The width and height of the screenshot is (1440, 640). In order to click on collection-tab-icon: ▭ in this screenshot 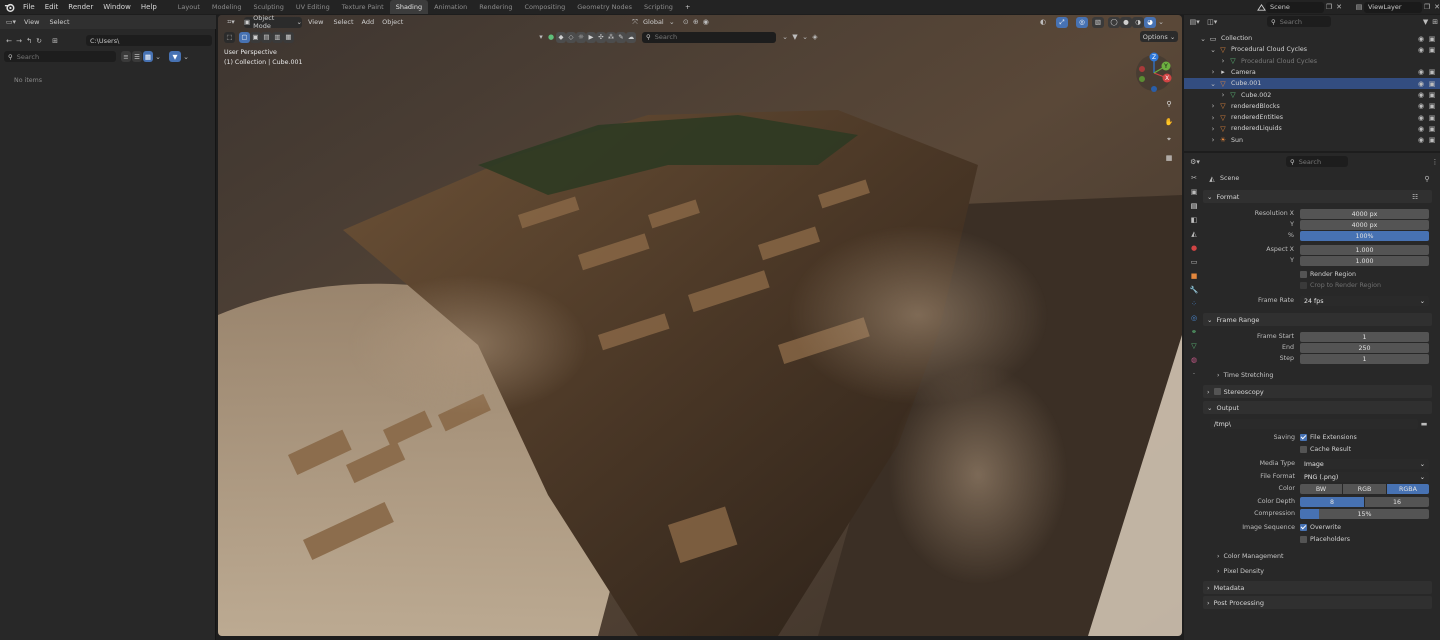, I will do `click(1194, 262)`.